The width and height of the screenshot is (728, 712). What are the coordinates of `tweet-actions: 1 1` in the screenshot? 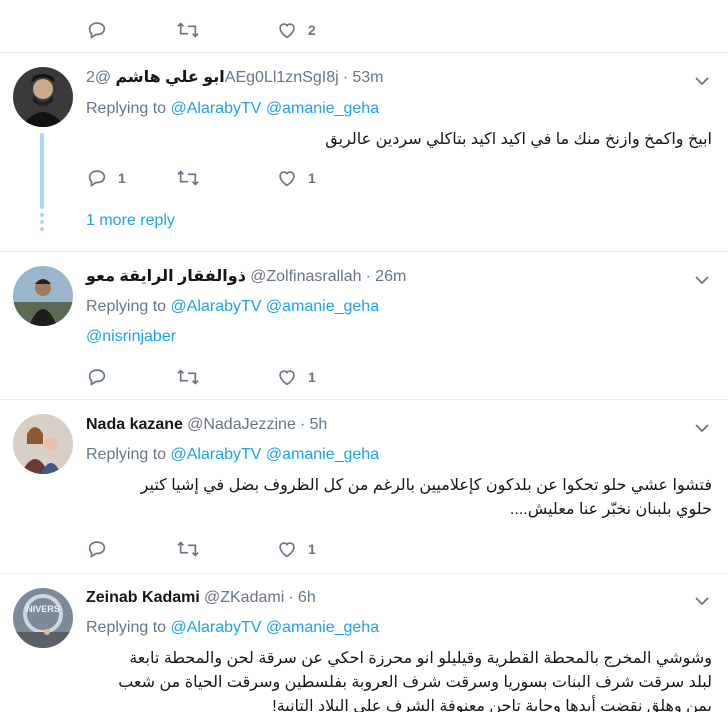 It's located at (207, 178).